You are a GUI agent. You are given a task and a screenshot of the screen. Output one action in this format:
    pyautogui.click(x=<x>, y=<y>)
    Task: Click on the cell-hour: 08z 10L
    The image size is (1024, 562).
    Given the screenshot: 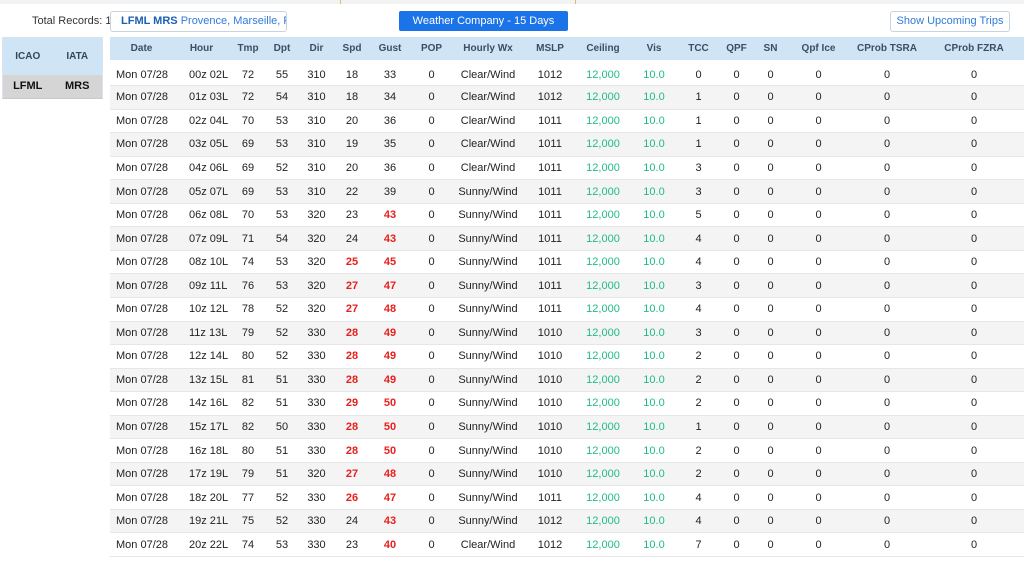 What is the action you would take?
    pyautogui.click(x=201, y=262)
    